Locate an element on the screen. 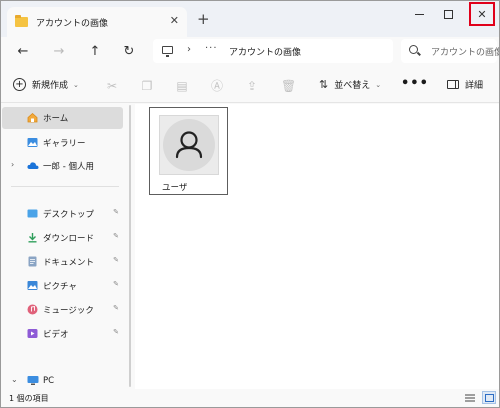 The height and width of the screenshot is (408, 500). sidebar-item-label: デスクトップ is located at coordinates (69, 215).